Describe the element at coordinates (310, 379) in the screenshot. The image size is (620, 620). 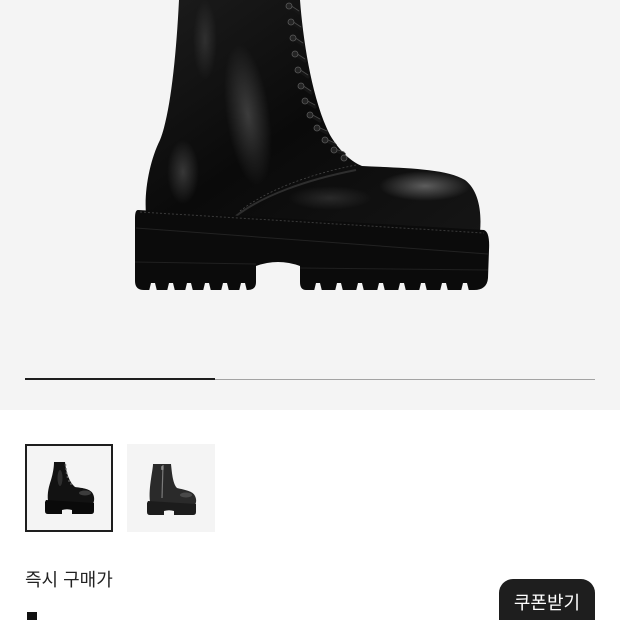
I see `gallery-progress-track` at that location.